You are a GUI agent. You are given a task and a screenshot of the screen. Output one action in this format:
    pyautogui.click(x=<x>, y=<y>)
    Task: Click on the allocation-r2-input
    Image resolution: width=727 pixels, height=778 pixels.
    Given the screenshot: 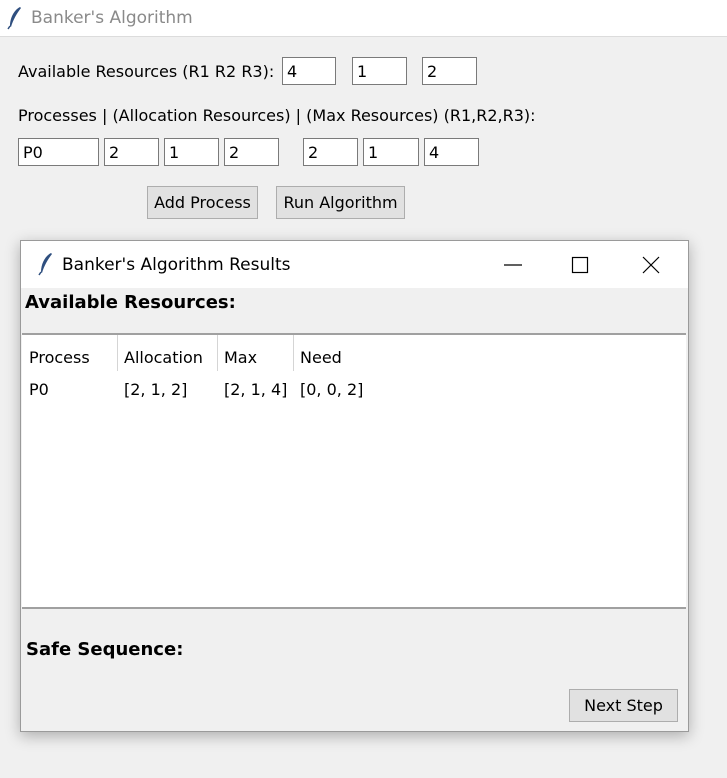 What is the action you would take?
    pyautogui.click(x=191, y=152)
    